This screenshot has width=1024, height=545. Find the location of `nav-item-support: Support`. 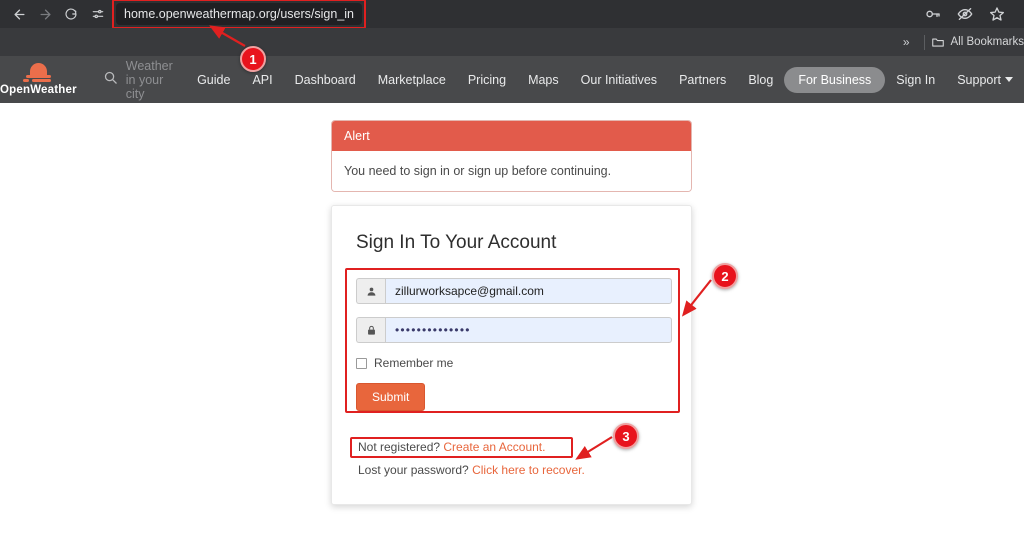

nav-item-support: Support is located at coordinates (985, 80).